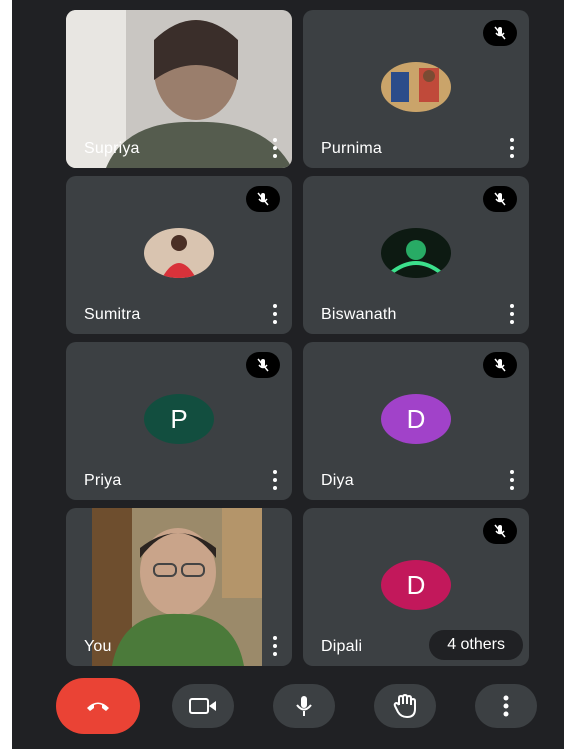 Image resolution: width=576 pixels, height=749 pixels. What do you see at coordinates (112, 314) in the screenshot?
I see `participant-name: Sumitra` at bounding box center [112, 314].